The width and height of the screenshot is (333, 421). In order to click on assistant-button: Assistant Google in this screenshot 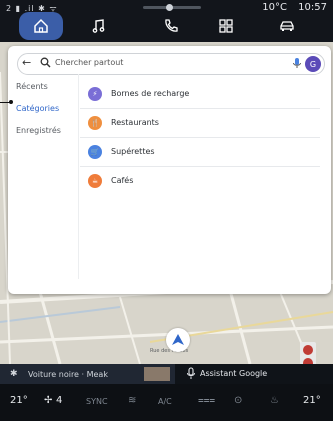, I will do `click(255, 374)`.